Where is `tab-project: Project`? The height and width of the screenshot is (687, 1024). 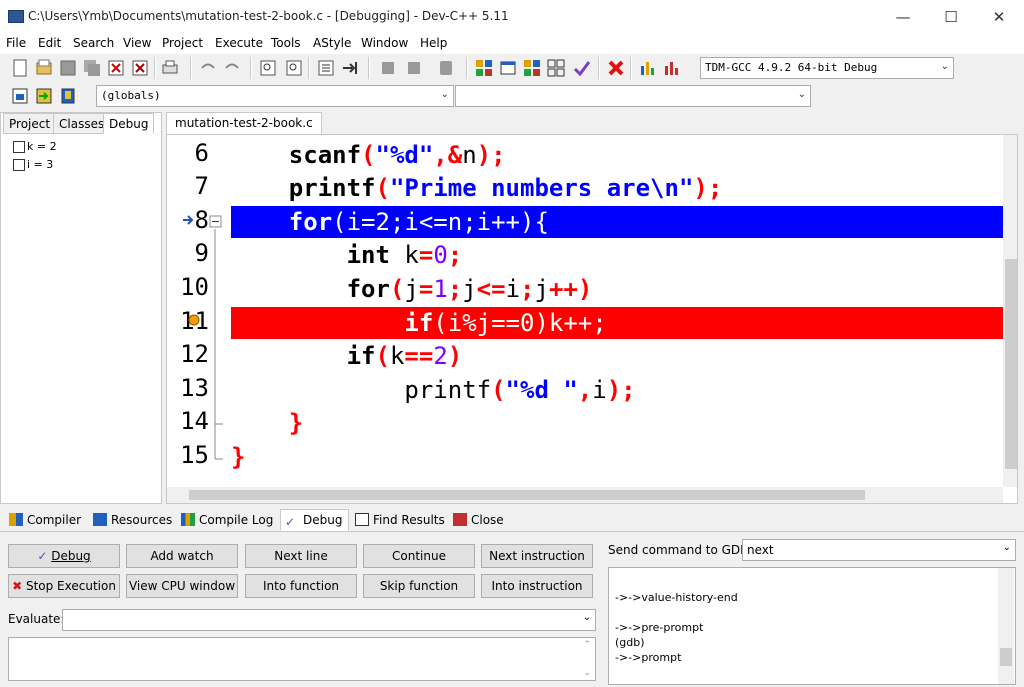
tab-project: Project is located at coordinates (30, 123).